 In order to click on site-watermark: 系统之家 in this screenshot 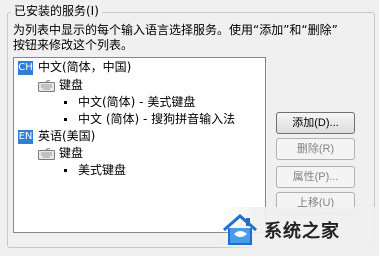, I will do `click(299, 230)`.